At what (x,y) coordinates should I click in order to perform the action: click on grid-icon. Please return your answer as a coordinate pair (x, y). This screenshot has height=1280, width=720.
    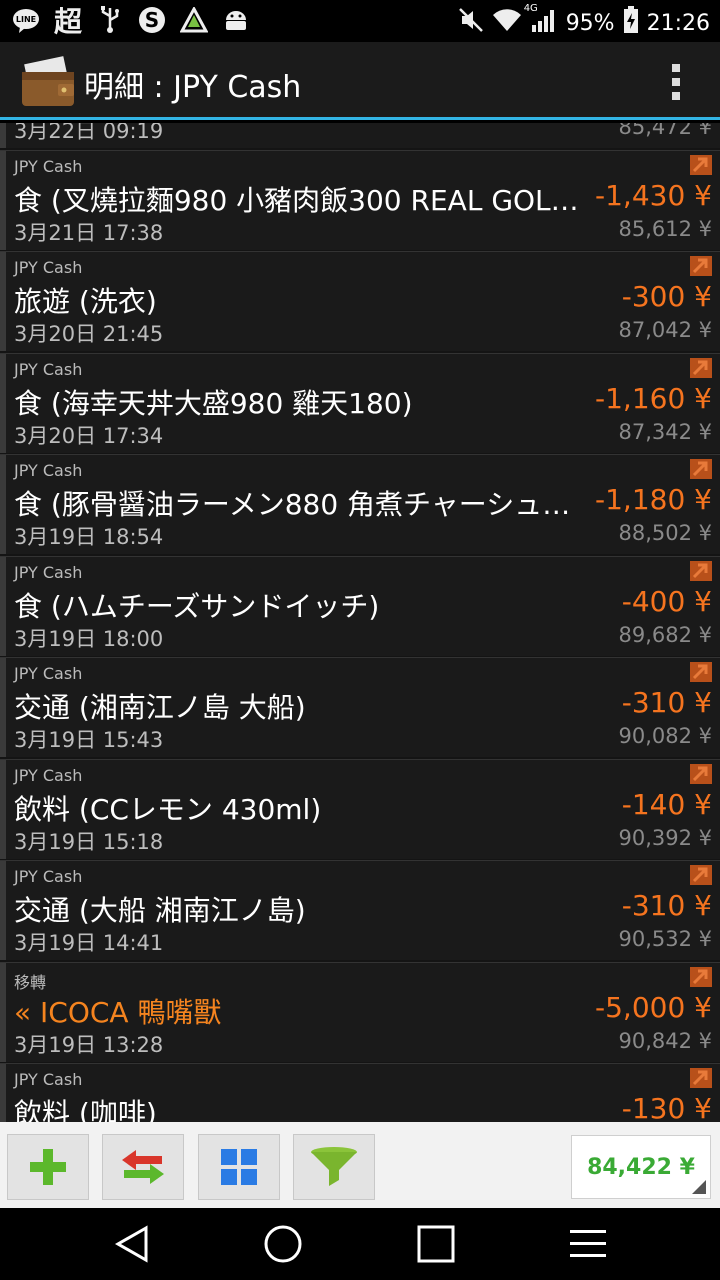
    Looking at the image, I should click on (239, 1167).